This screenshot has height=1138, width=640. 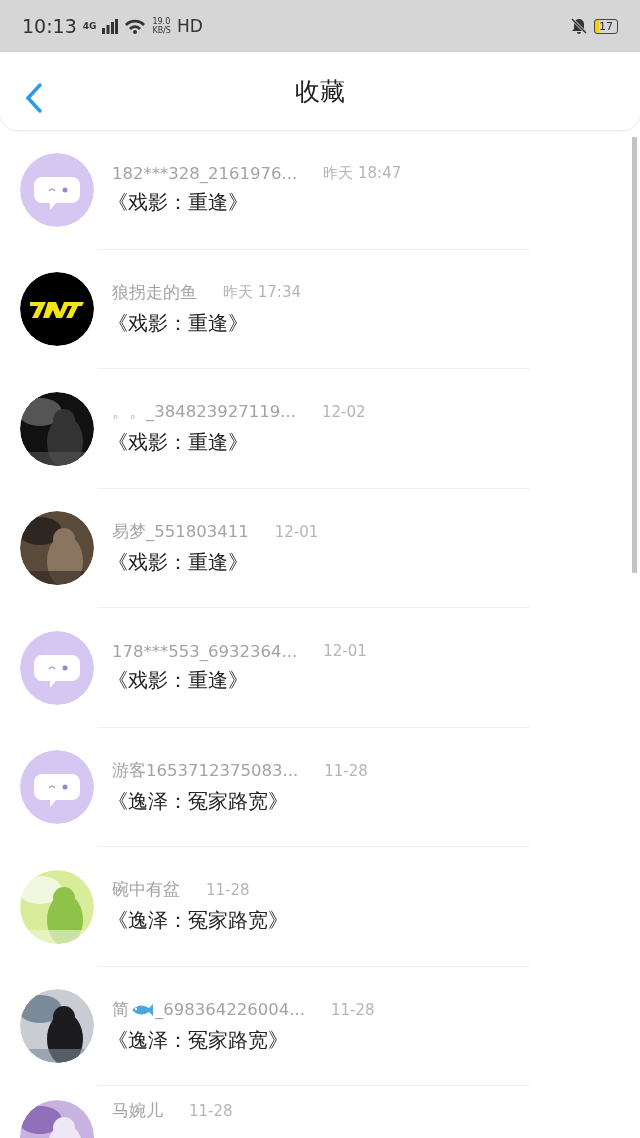 What do you see at coordinates (362, 173) in the screenshot?
I see `timestamp: 昨天 18:47` at bounding box center [362, 173].